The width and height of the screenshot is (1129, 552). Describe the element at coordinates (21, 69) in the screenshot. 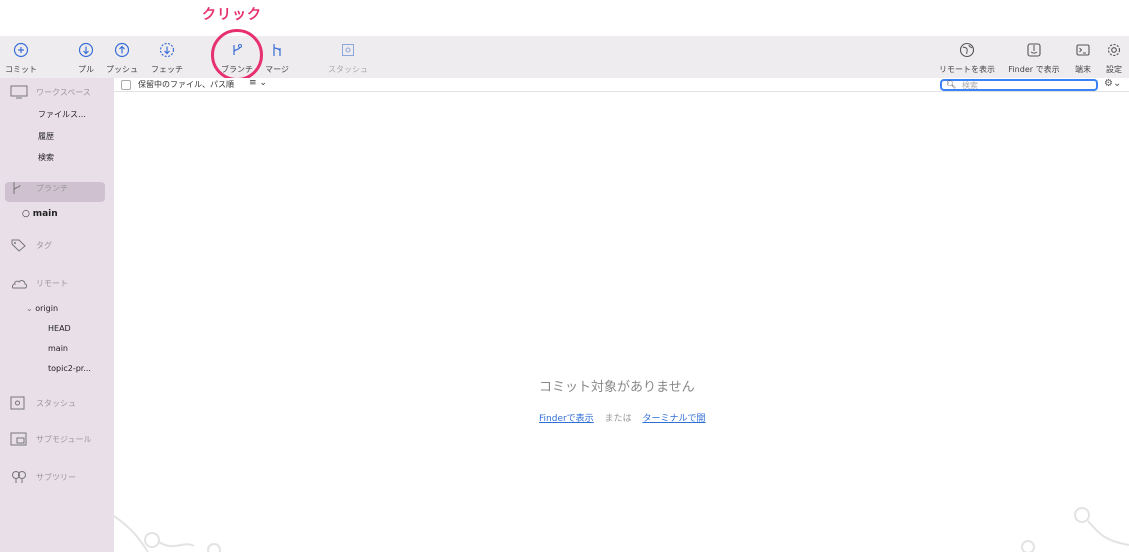

I see `commit-label: コミット` at that location.